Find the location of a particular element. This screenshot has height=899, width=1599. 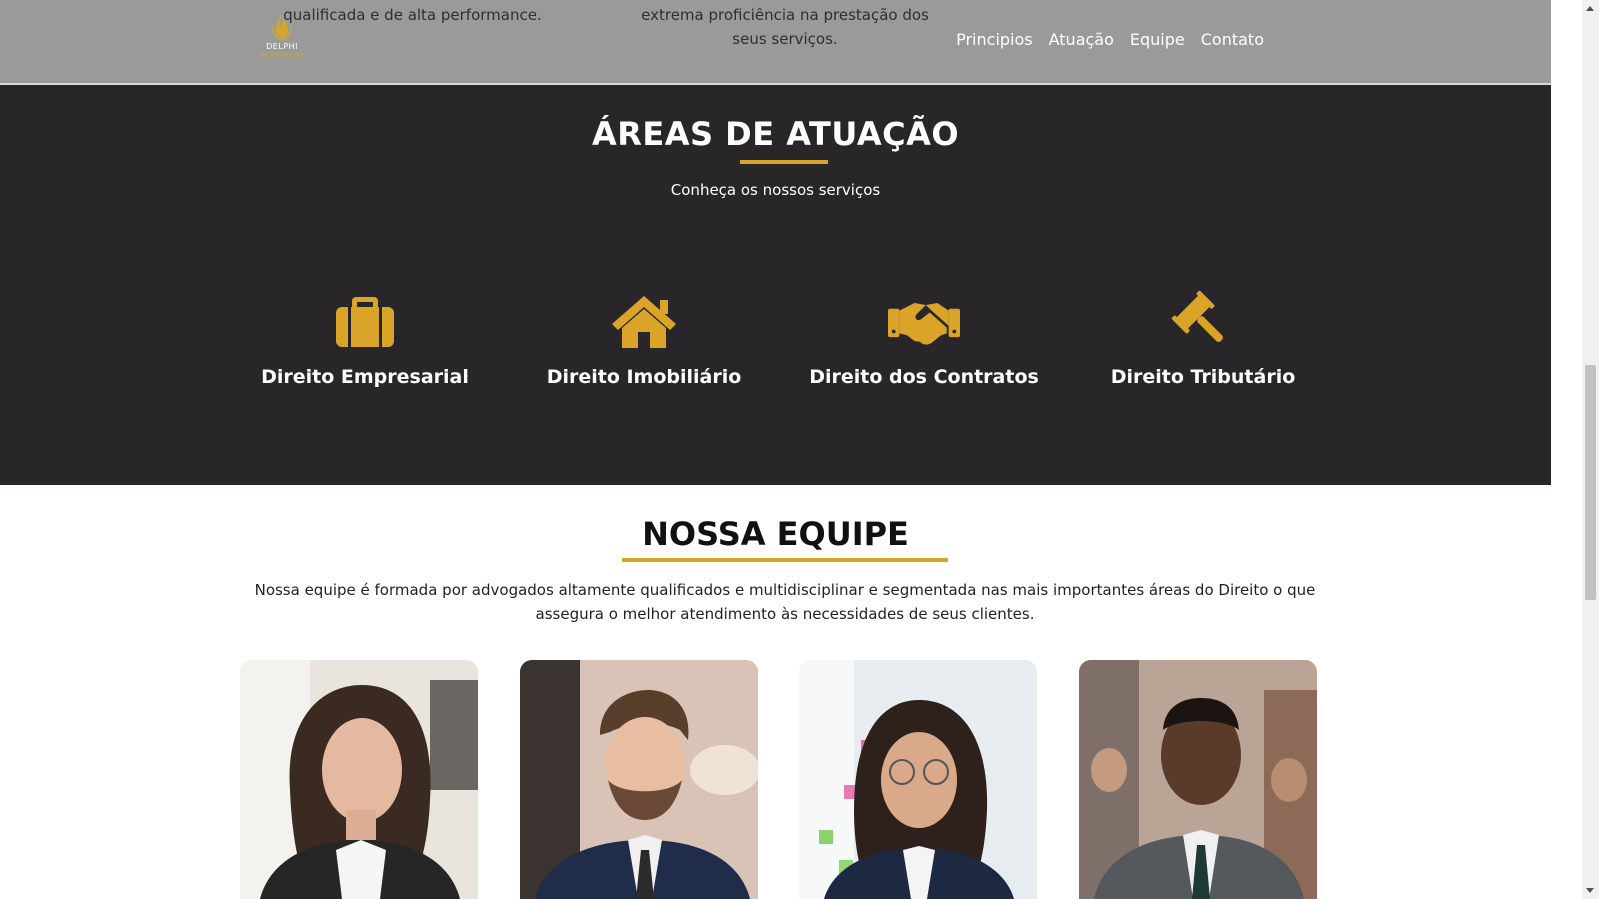

service-label: Direito Tributário is located at coordinates (1203, 377).